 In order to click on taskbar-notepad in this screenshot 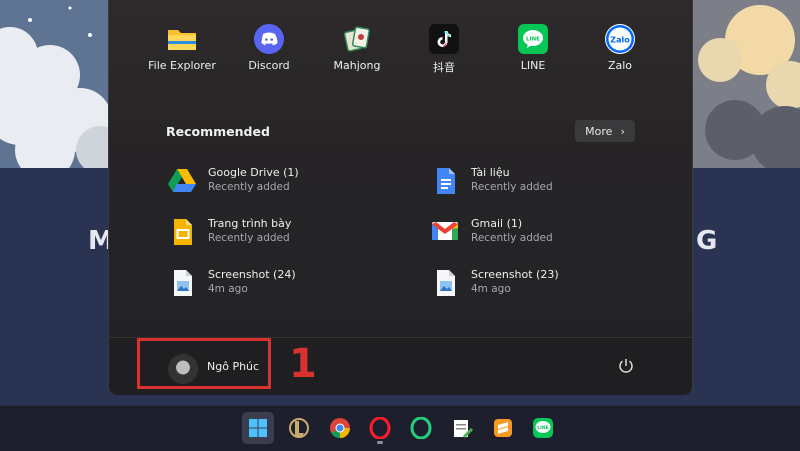, I will do `click(462, 428)`.